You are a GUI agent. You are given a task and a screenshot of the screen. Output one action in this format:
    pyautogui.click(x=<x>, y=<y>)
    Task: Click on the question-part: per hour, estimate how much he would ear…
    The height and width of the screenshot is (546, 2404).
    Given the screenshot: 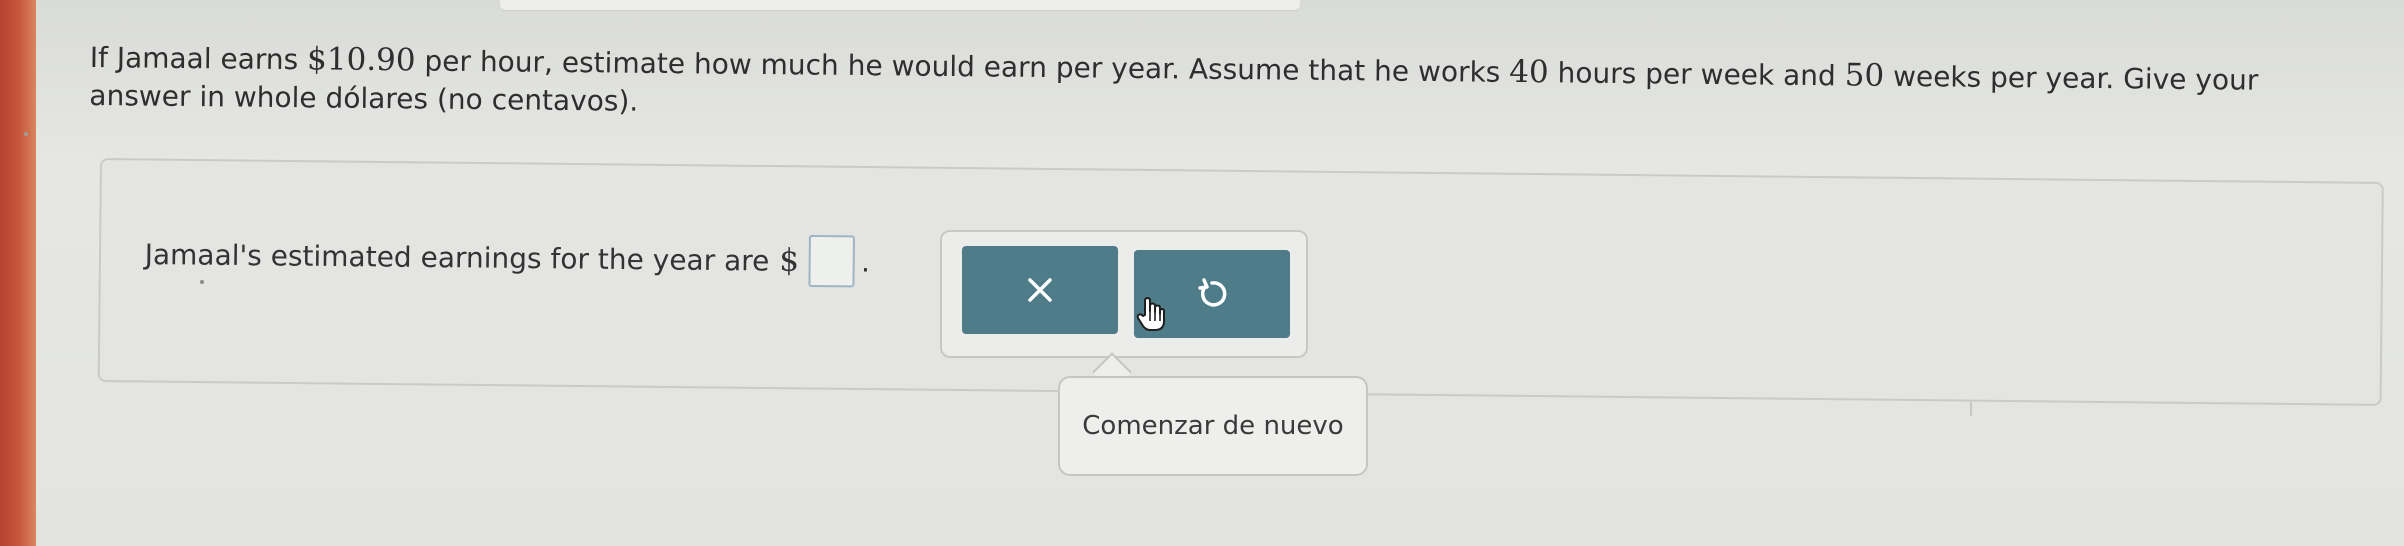 What is the action you would take?
    pyautogui.click(x=962, y=66)
    